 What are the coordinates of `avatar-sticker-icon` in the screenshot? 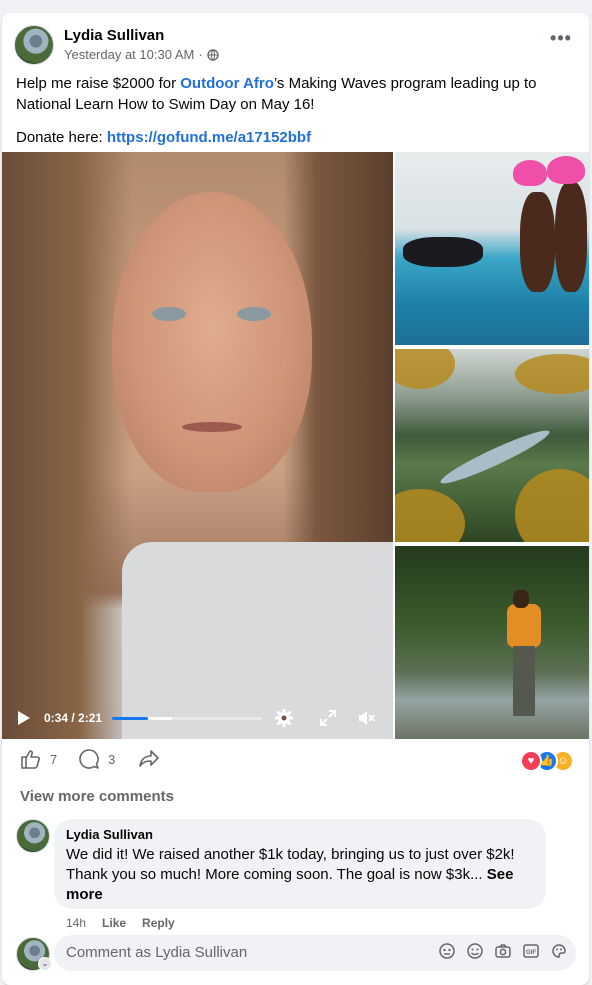 It's located at (447, 951).